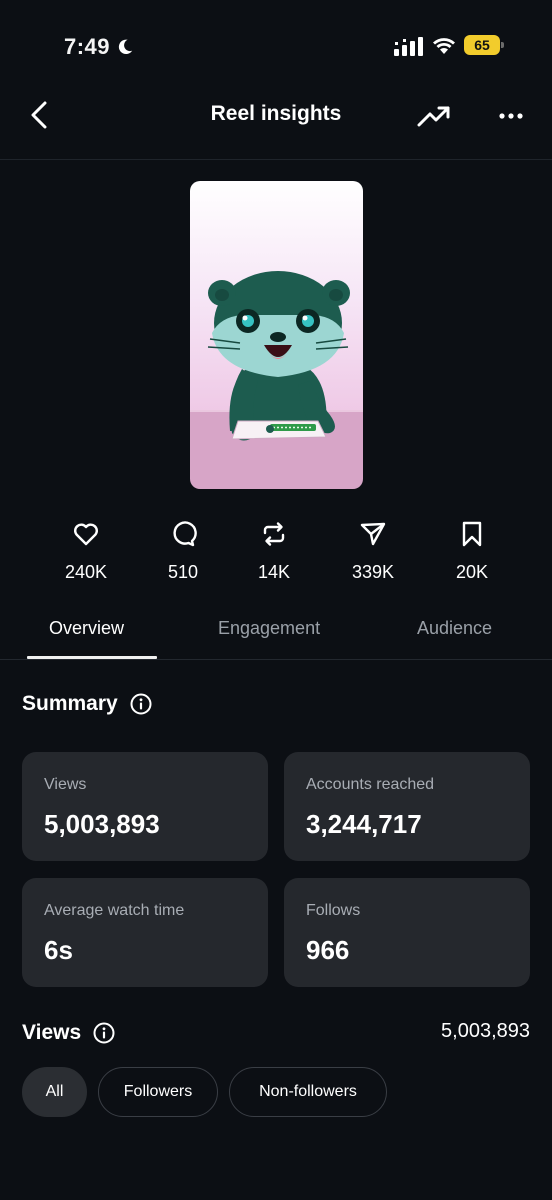  What do you see at coordinates (308, 1092) in the screenshot?
I see `filter-non-followers-chip: Non-followers` at bounding box center [308, 1092].